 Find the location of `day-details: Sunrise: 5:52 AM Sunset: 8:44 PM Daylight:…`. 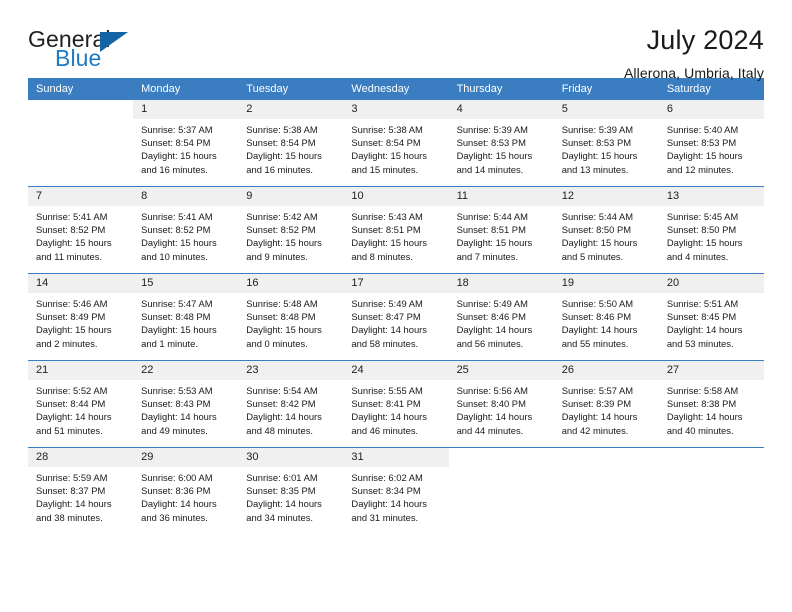

day-details: Sunrise: 5:52 AM Sunset: 8:44 PM Daylight:… is located at coordinates (80, 408).